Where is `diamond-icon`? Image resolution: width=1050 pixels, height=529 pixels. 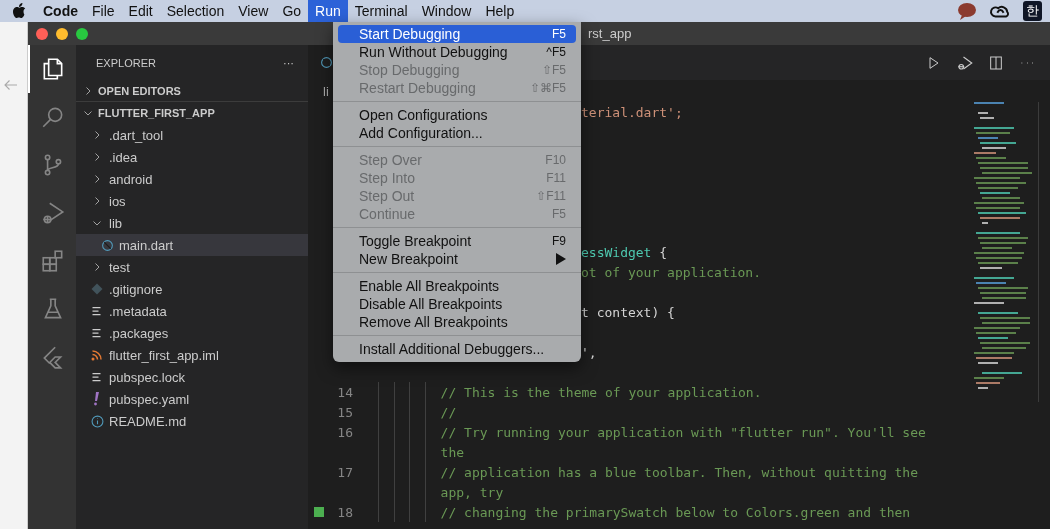
diamond-icon is located at coordinates (97, 289).